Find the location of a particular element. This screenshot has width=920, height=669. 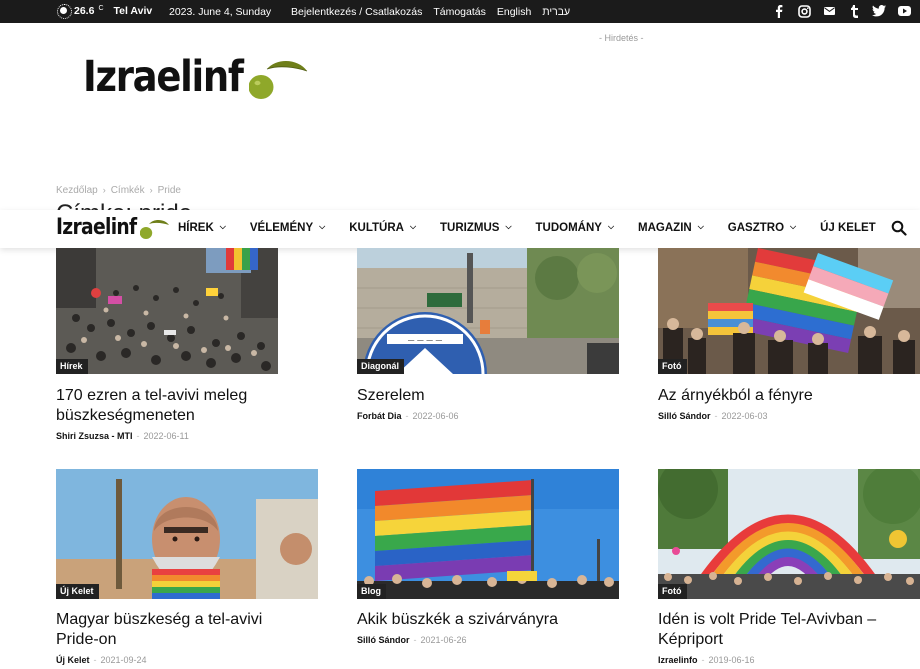

nav-item-turizmus: TURIZMUS ⌵ is located at coordinates (476, 228).